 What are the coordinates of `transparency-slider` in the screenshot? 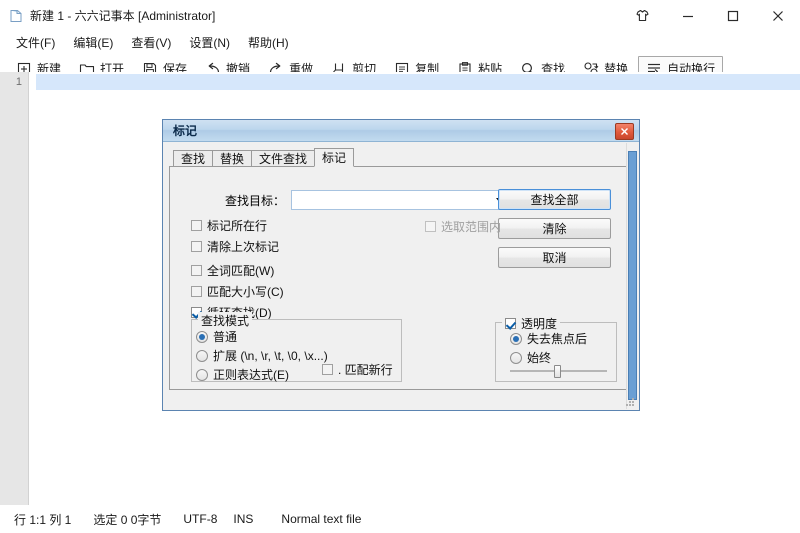 It's located at (558, 371).